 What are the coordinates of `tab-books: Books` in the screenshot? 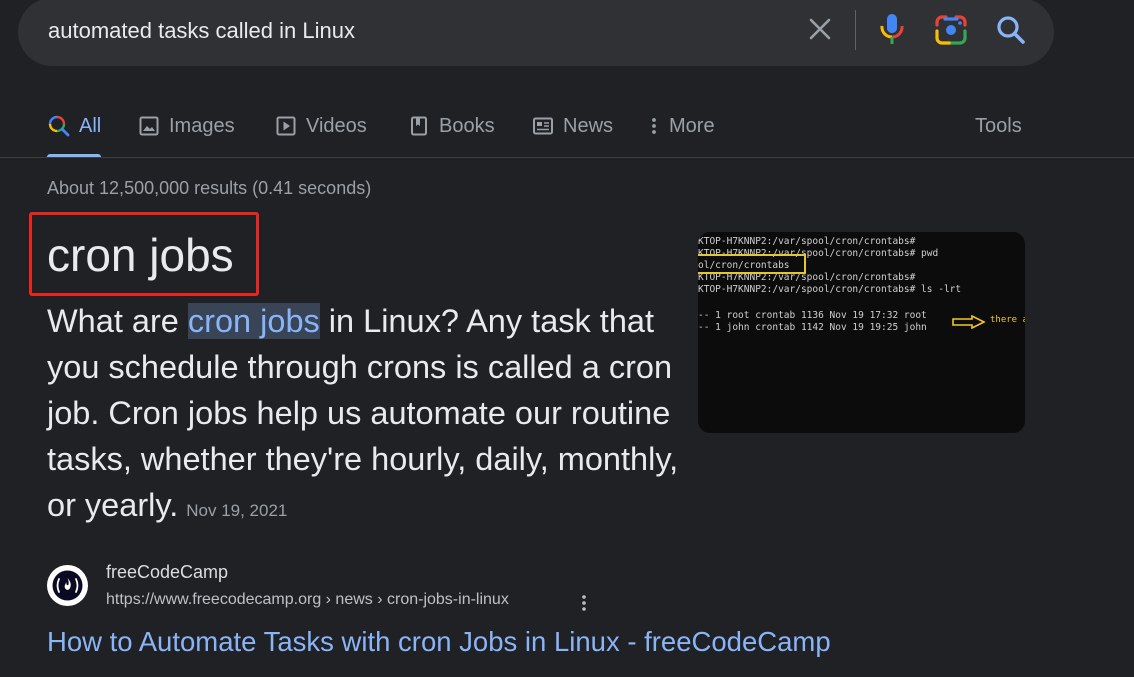 It's located at (451, 126).